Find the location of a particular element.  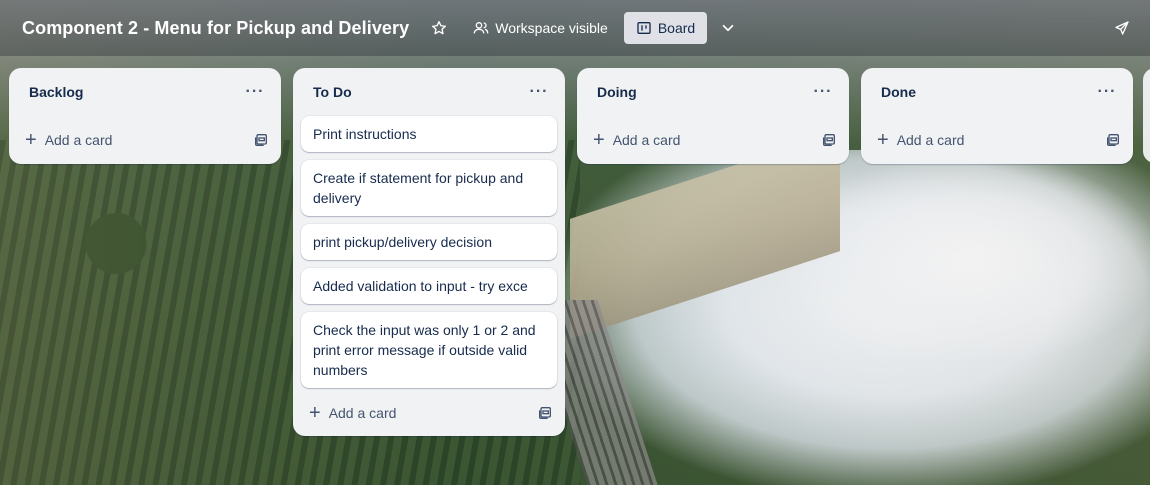

card: Print instructions is located at coordinates (429, 134).